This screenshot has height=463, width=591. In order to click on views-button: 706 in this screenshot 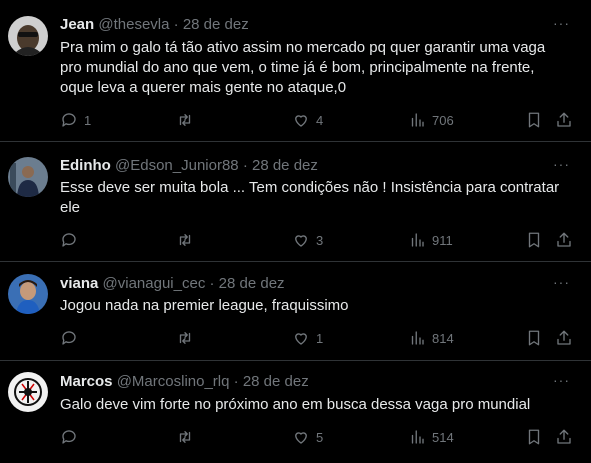, I will do `click(431, 120)`.